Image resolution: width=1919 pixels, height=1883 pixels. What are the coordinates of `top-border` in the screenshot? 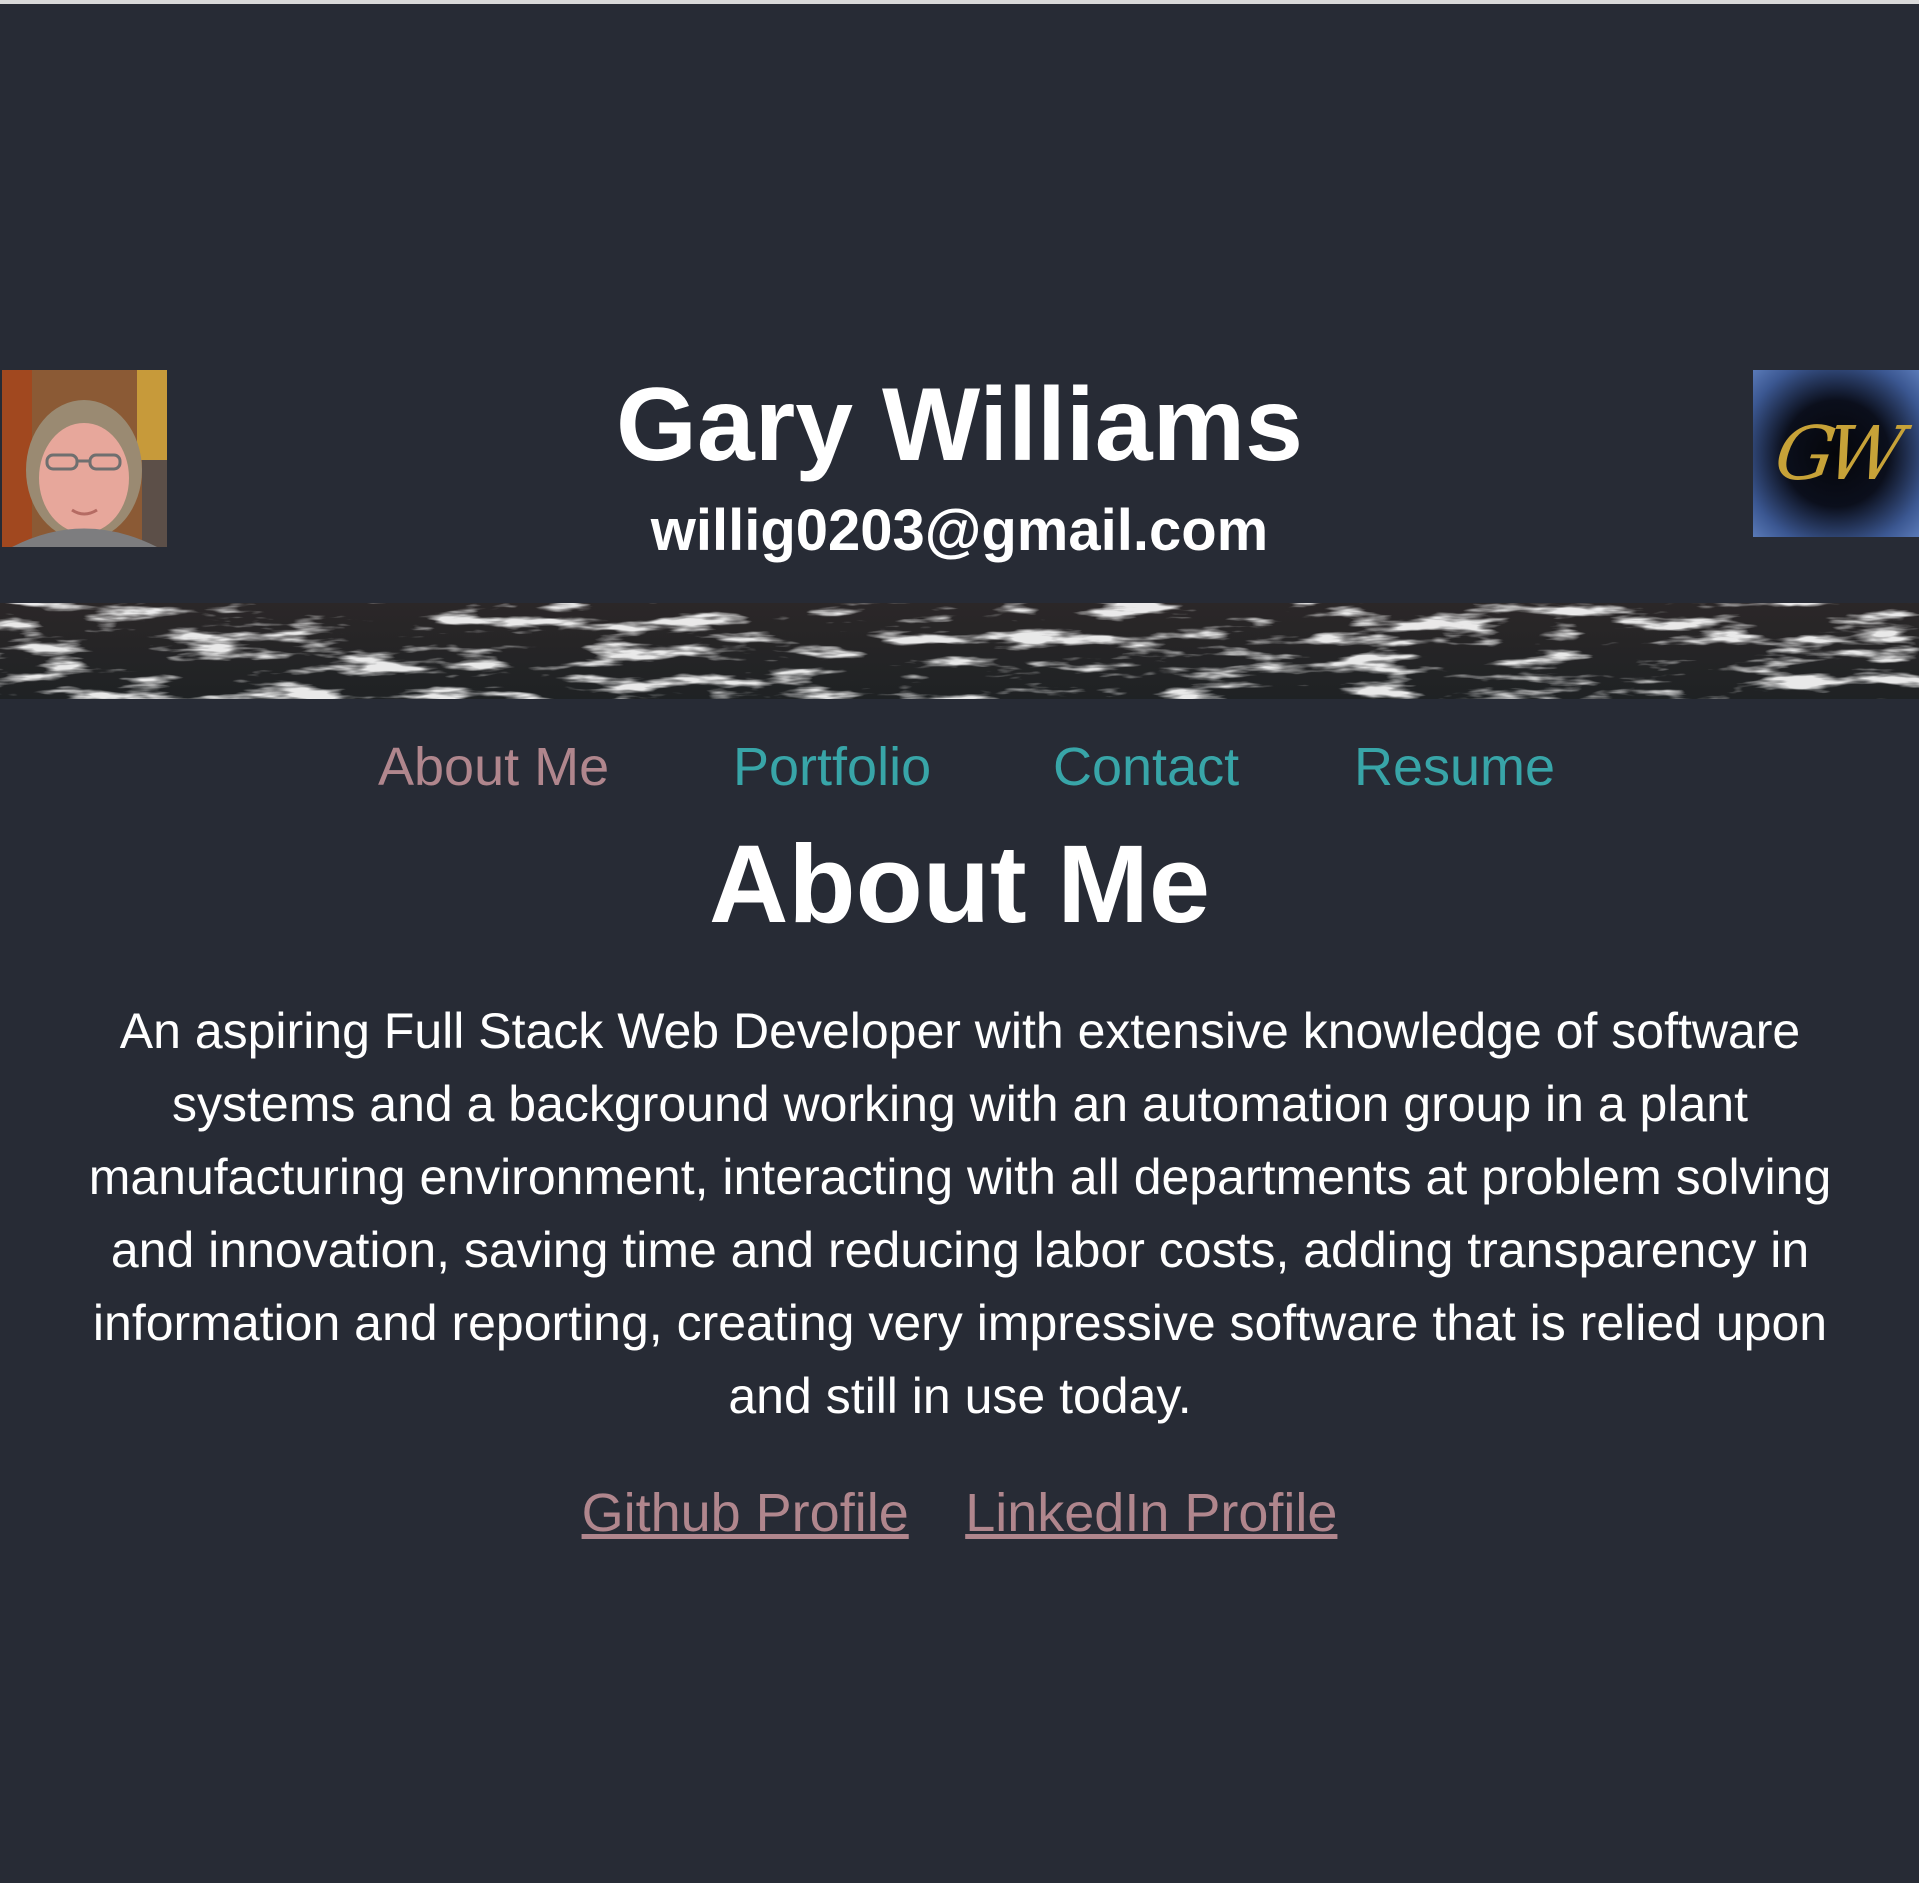 It's located at (959, 2).